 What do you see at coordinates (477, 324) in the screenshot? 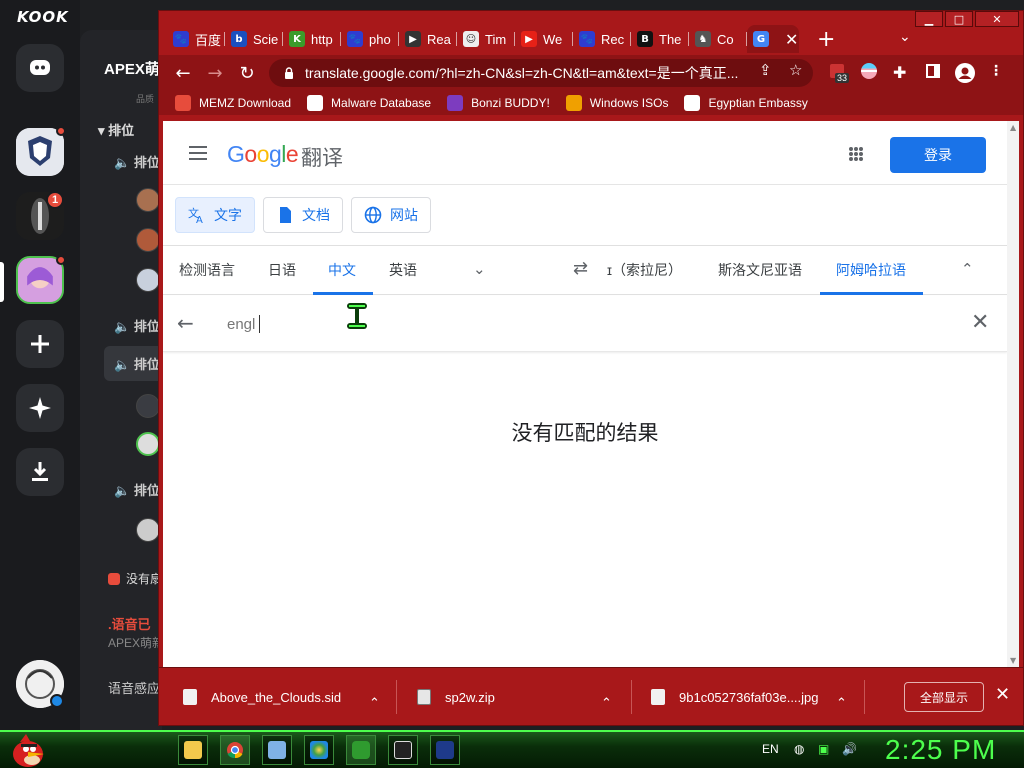
I see `language-search-input` at bounding box center [477, 324].